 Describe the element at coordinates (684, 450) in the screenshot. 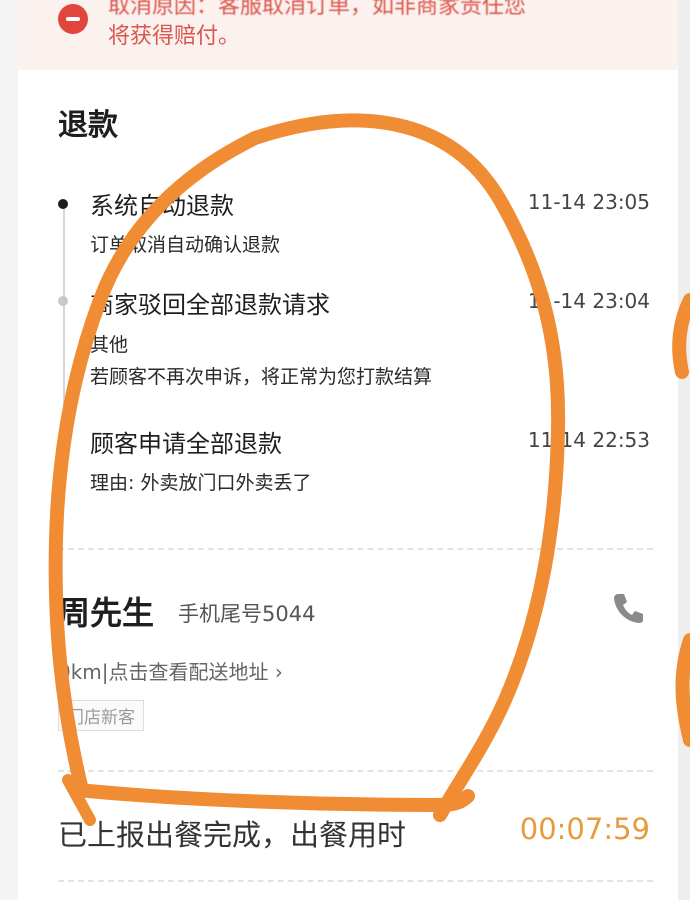

I see `adjacent-panel-edge` at that location.